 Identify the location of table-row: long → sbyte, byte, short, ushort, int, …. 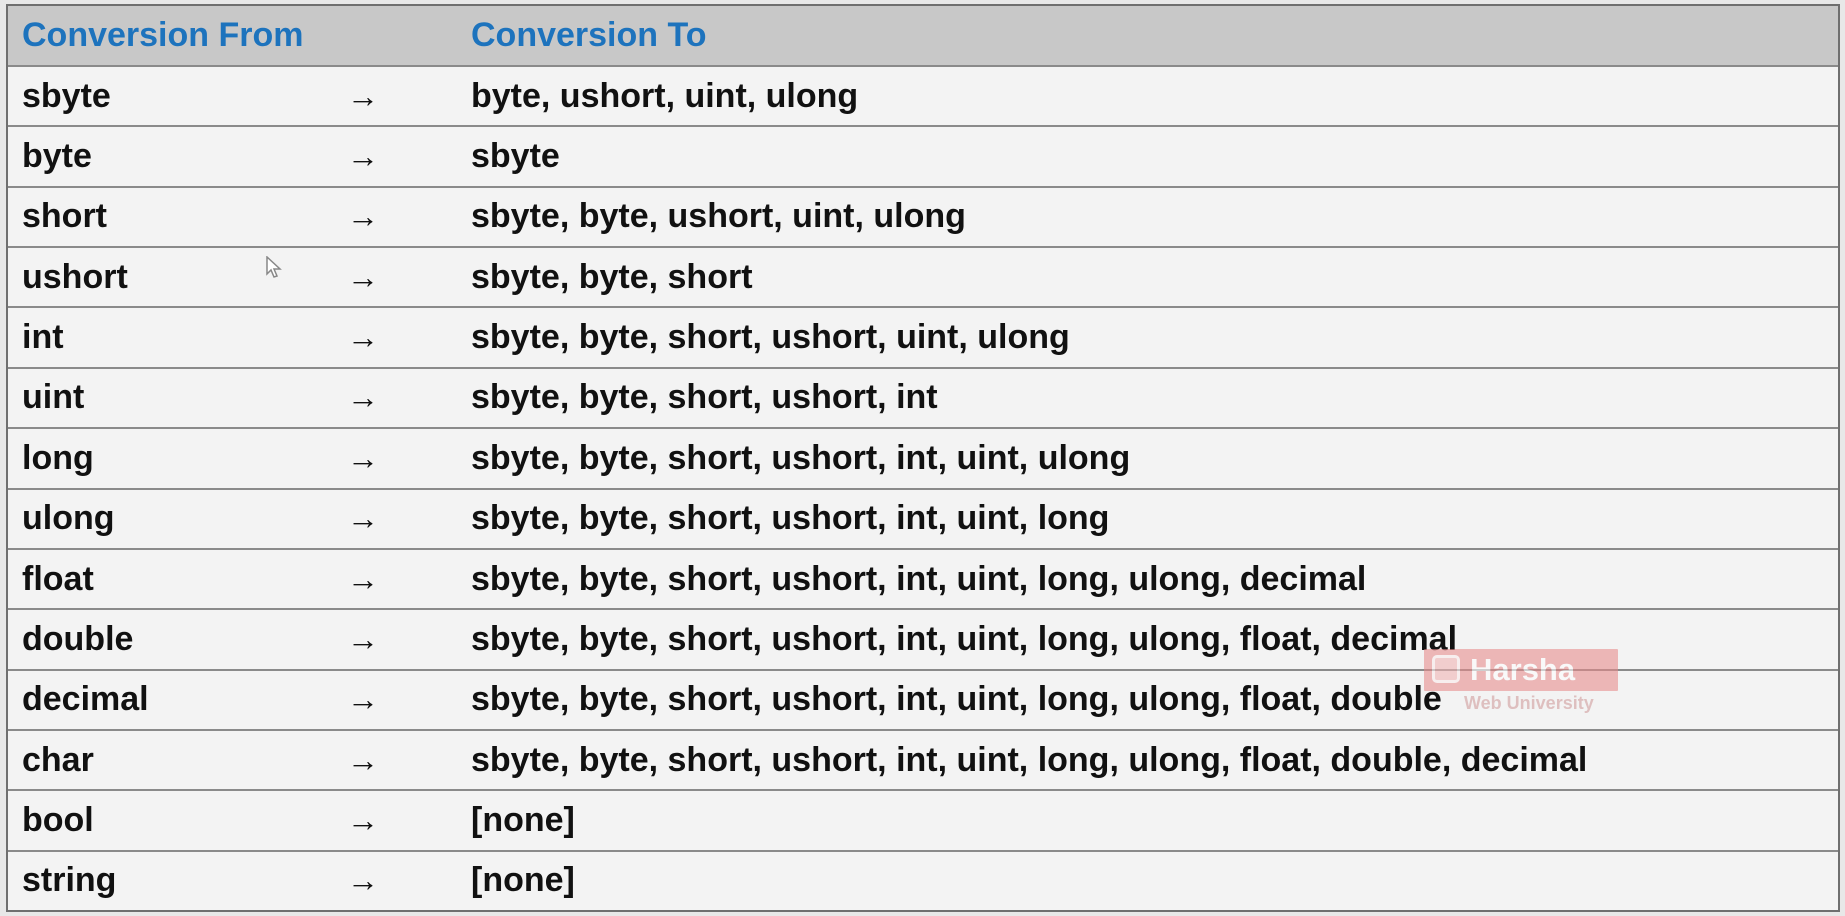
(923, 457).